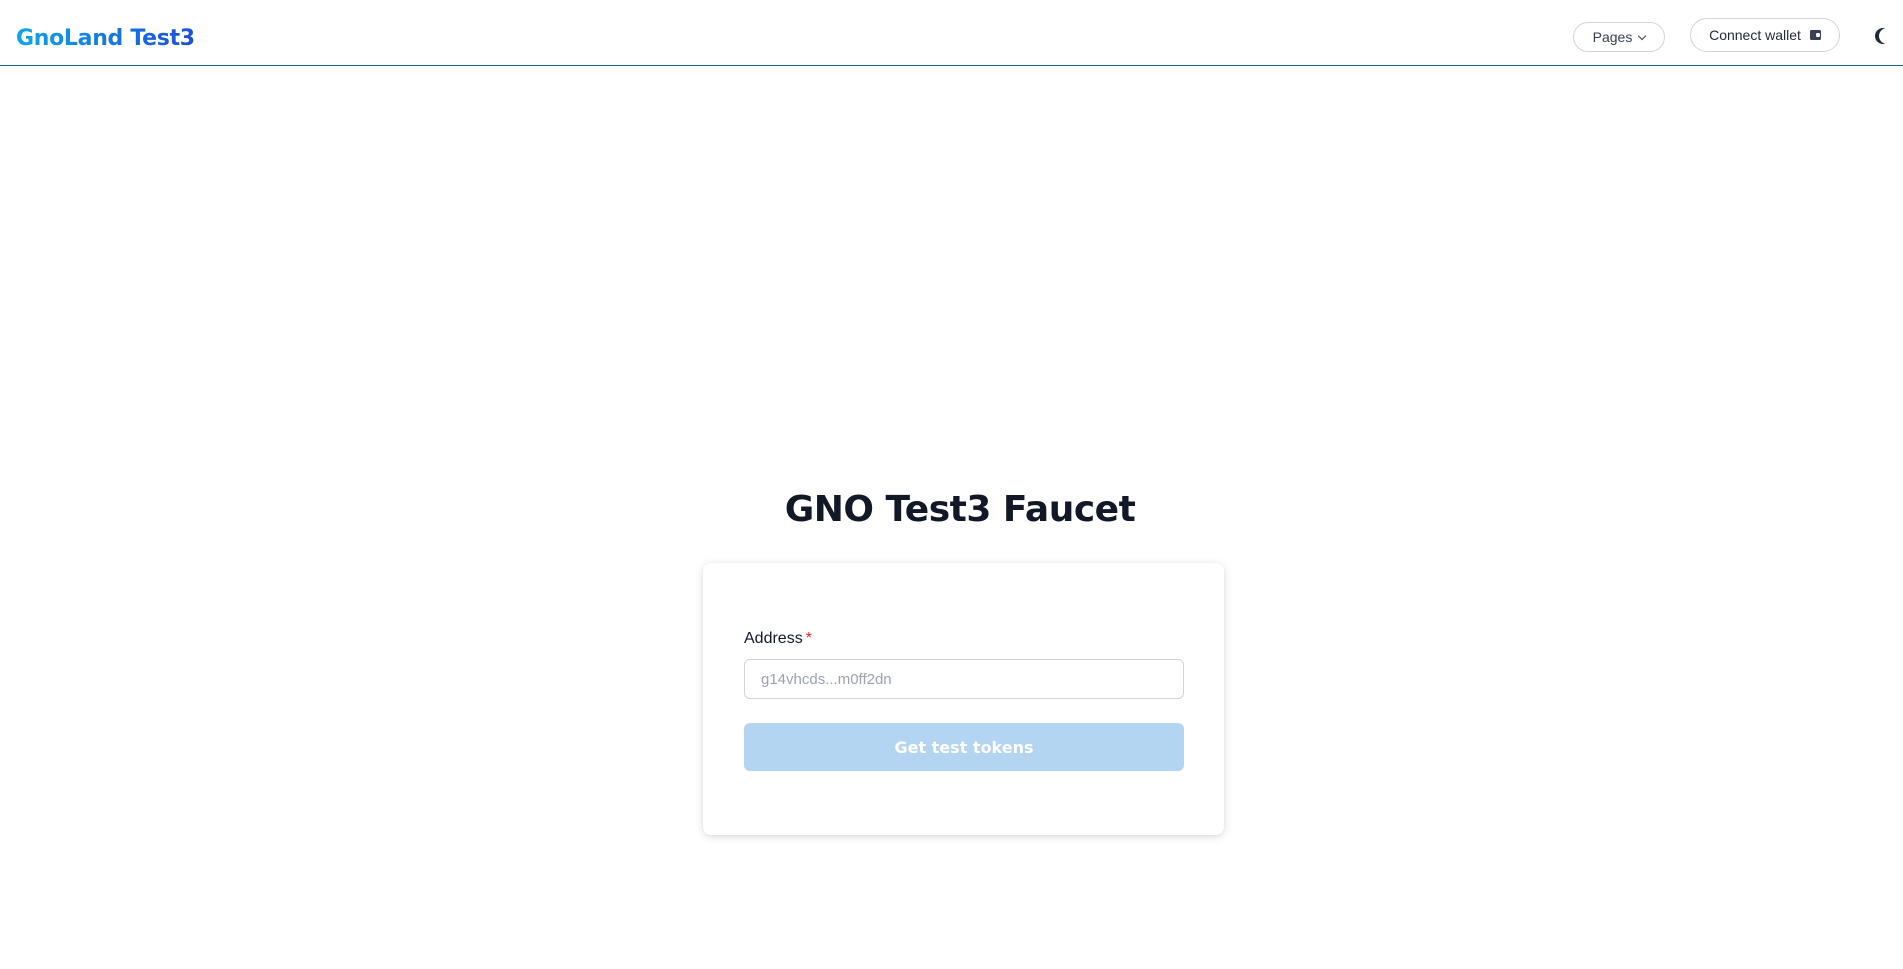 The width and height of the screenshot is (1903, 969). I want to click on wallet-icon, so click(1815, 35).